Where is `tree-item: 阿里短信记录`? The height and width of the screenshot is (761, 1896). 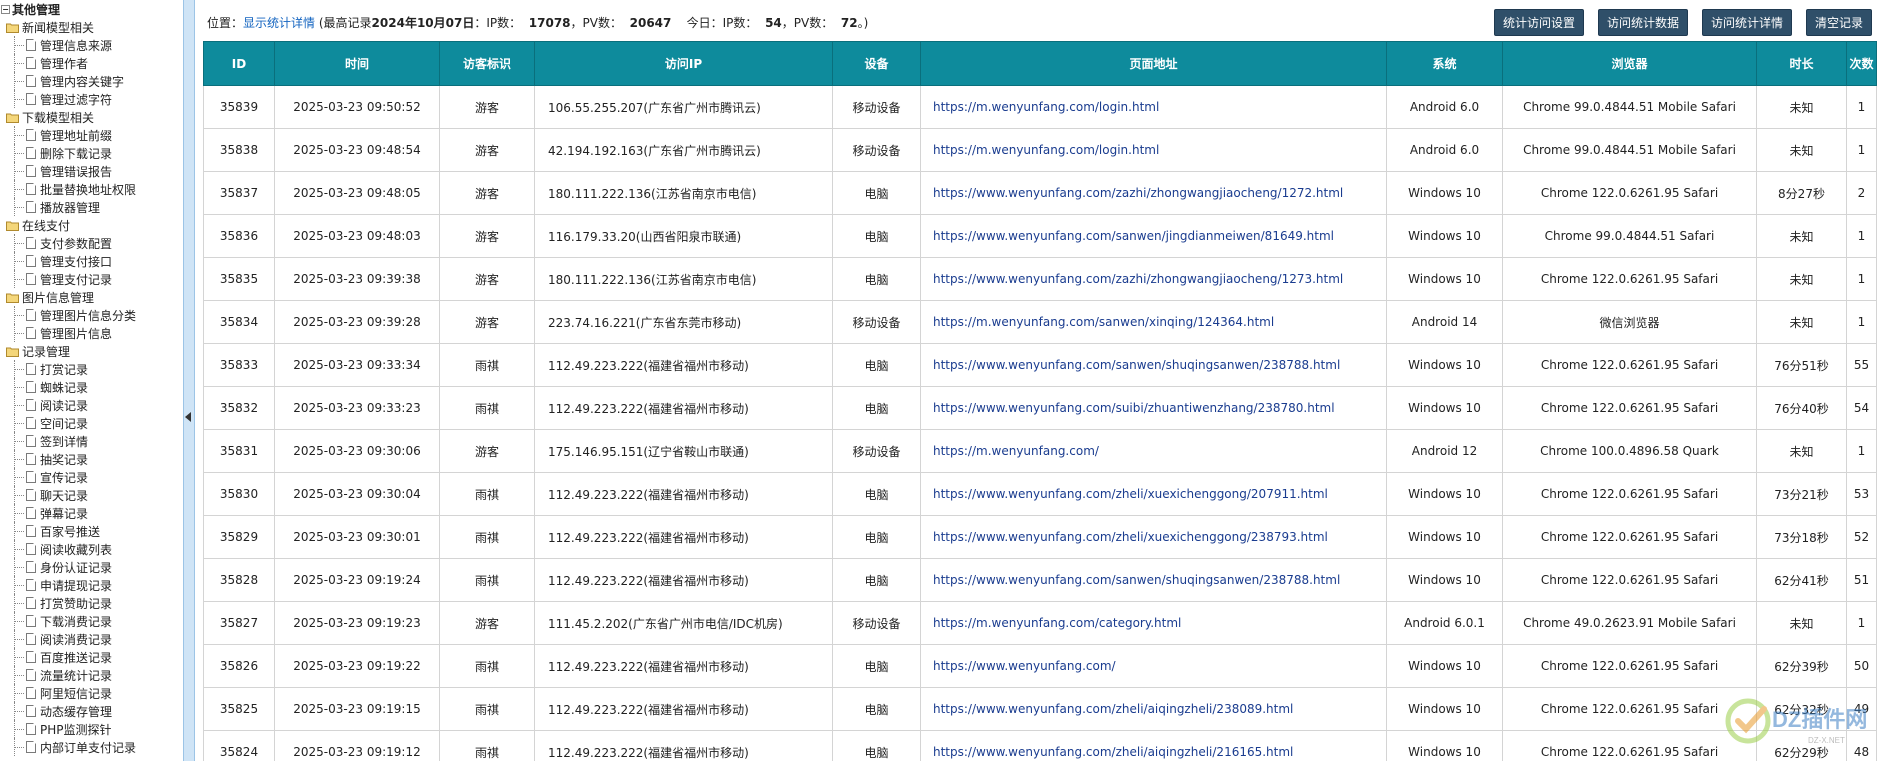 tree-item: 阿里短信记录 is located at coordinates (91, 693).